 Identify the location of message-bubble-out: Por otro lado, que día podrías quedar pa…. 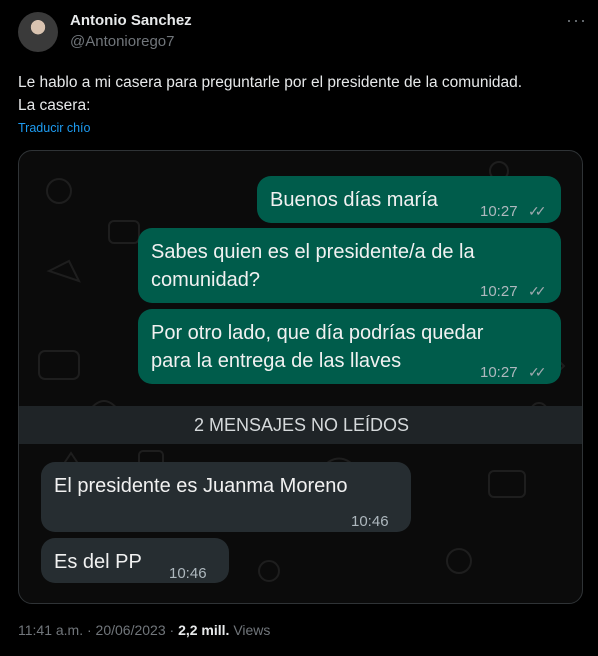
(349, 346).